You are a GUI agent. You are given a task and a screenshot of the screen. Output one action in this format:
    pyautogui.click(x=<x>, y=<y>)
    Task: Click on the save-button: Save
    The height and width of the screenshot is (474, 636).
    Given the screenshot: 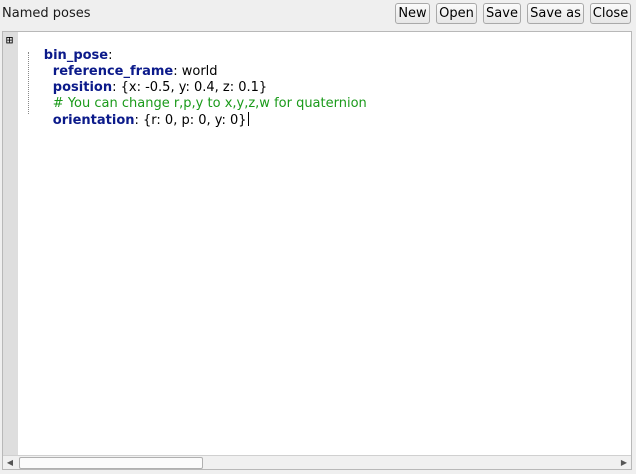 What is the action you would take?
    pyautogui.click(x=502, y=13)
    